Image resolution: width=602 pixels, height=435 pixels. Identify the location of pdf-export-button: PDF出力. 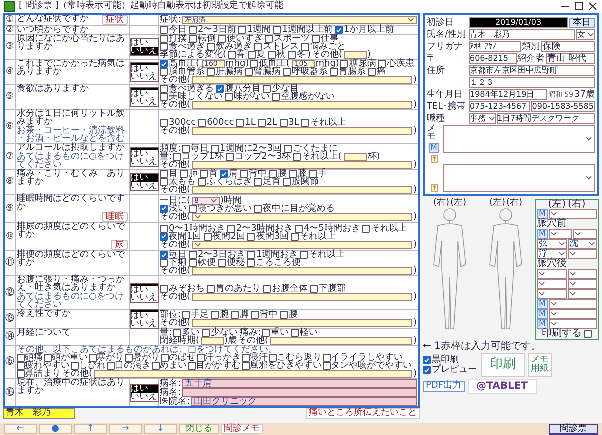
(444, 386).